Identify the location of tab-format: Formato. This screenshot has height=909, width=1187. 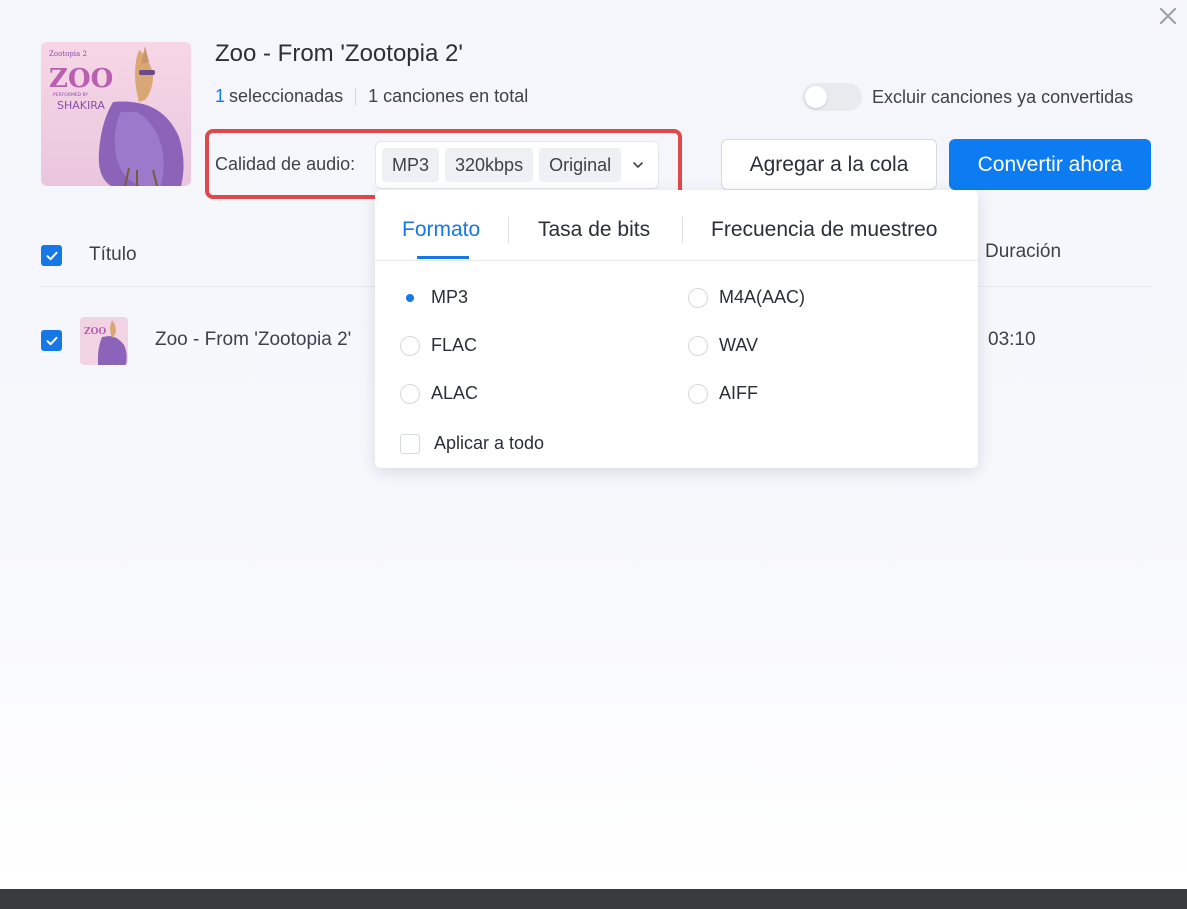
(441, 230).